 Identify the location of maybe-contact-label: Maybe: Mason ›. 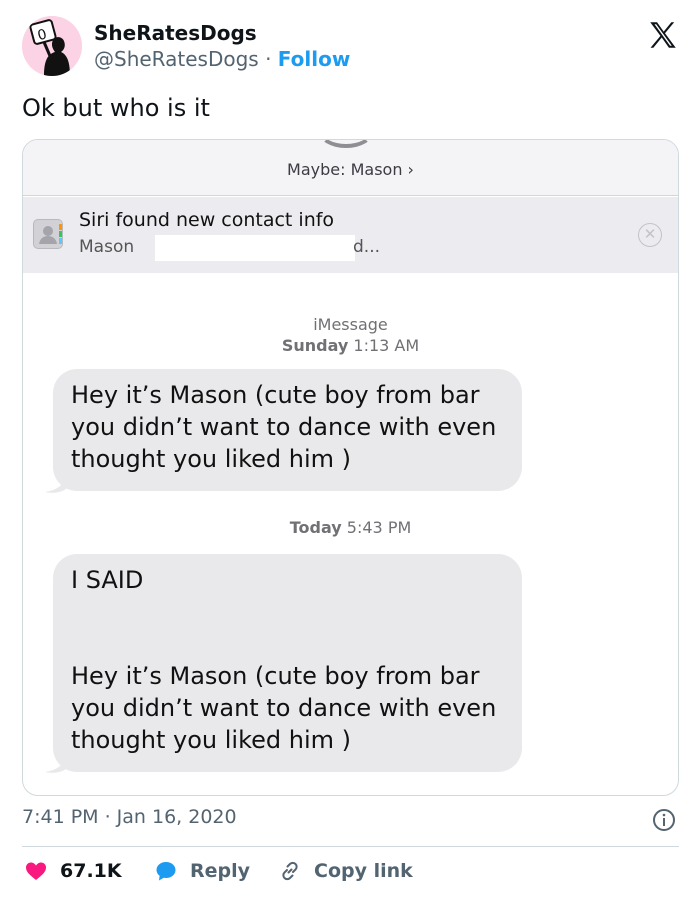
(350, 169).